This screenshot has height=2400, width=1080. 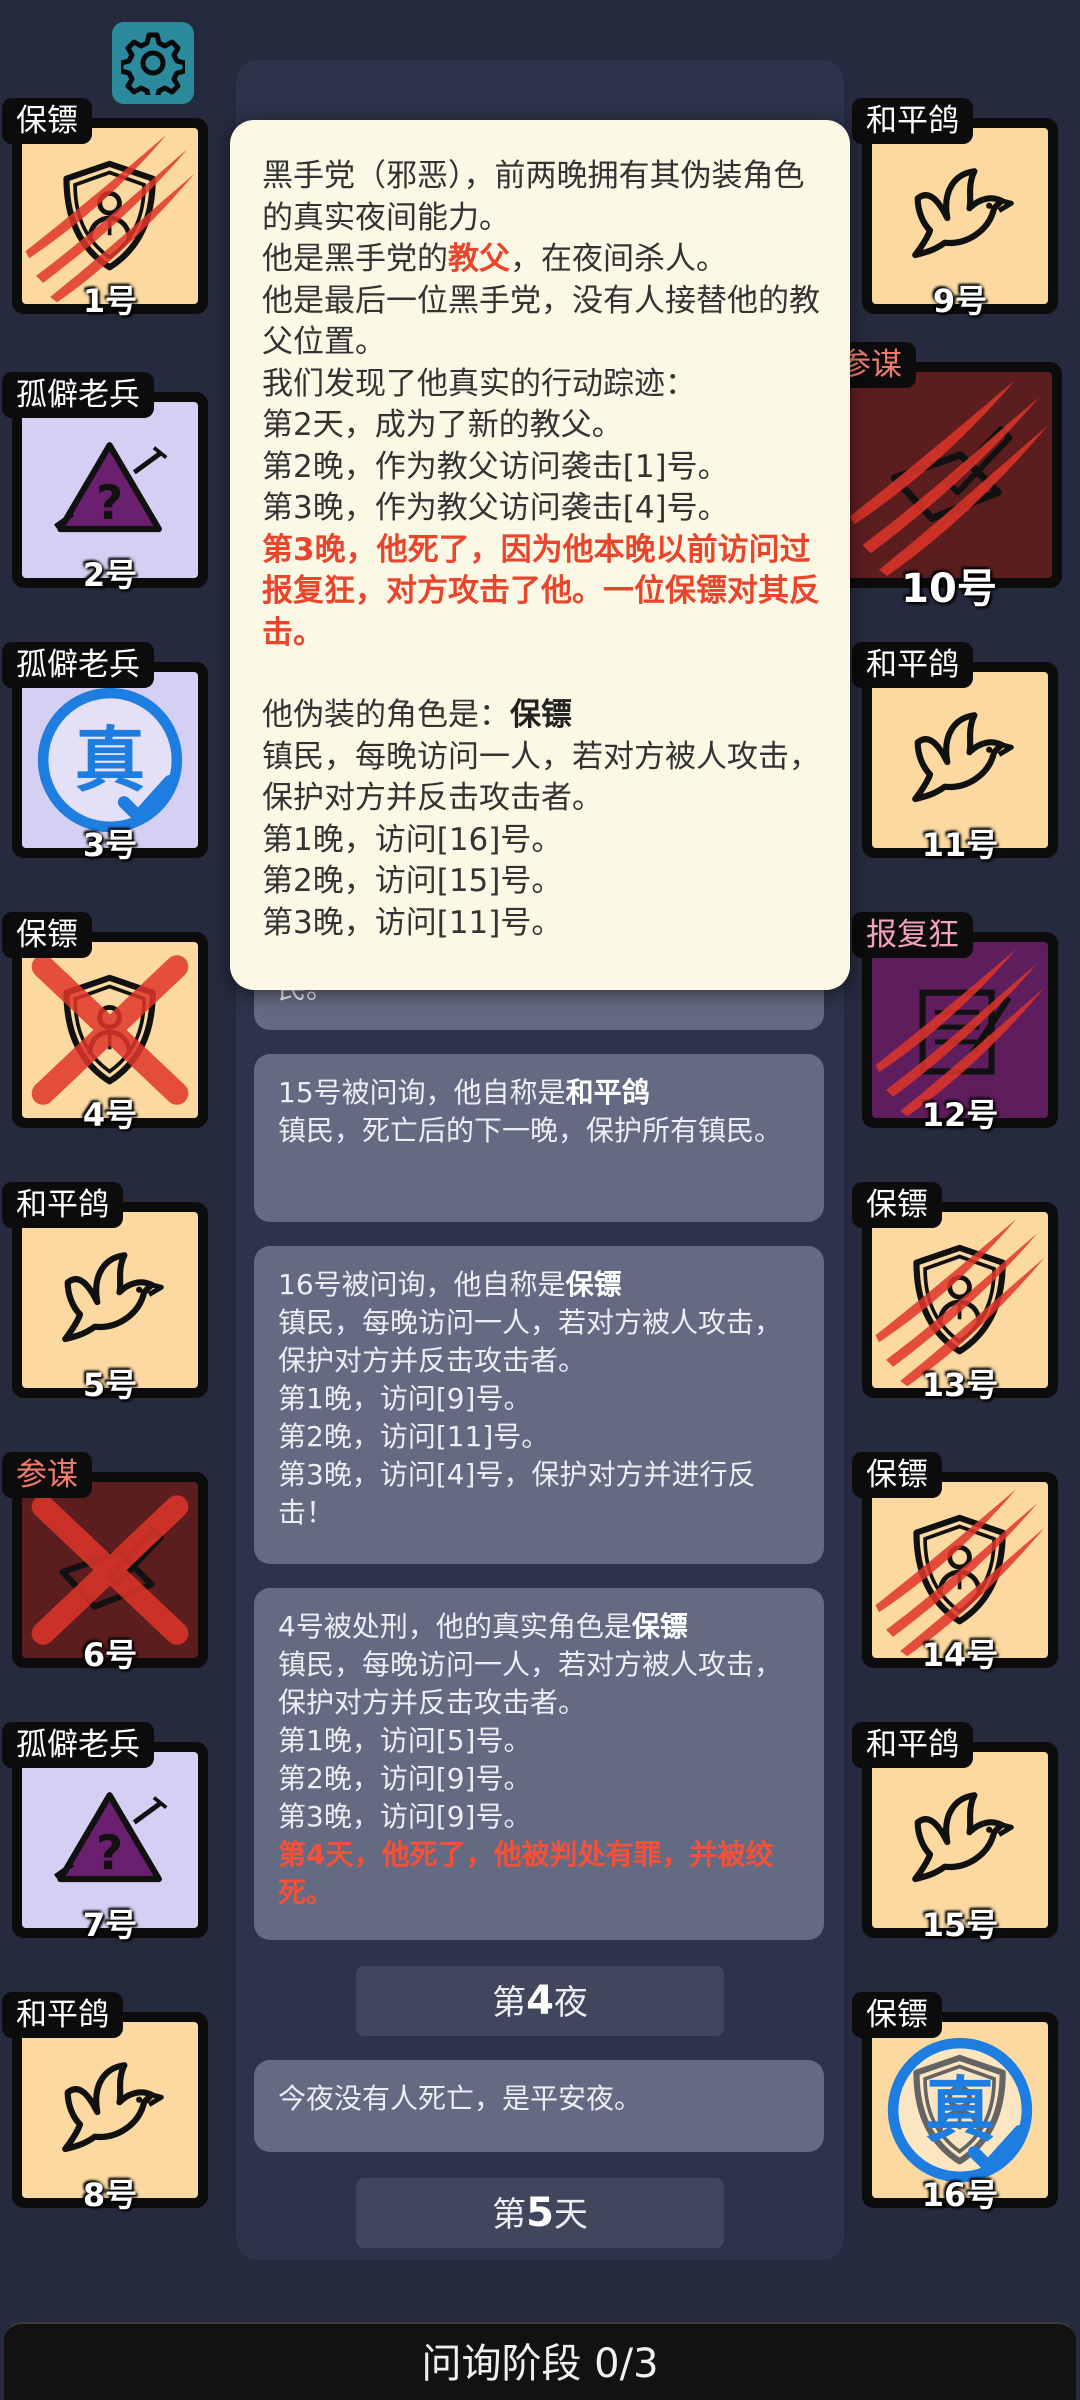 What do you see at coordinates (955, 753) in the screenshot?
I see `player-card-11: 和平鸽 11号` at bounding box center [955, 753].